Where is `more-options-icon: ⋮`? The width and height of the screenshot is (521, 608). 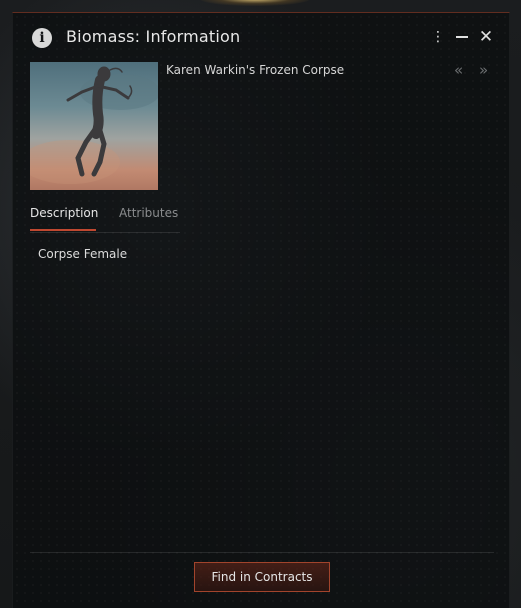
more-options-icon: ⋮ is located at coordinates (438, 37).